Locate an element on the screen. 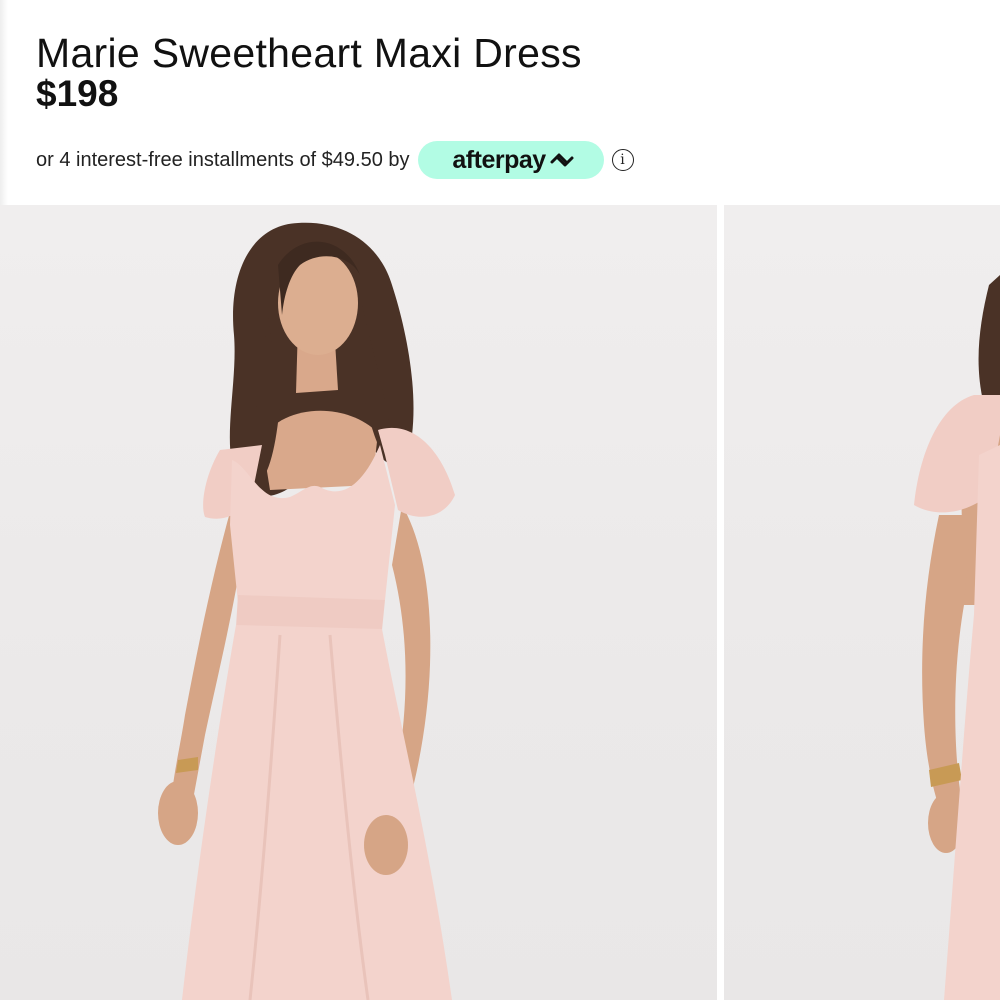 The image size is (1000, 1000). afterpay-logo: afterpay is located at coordinates (499, 159).